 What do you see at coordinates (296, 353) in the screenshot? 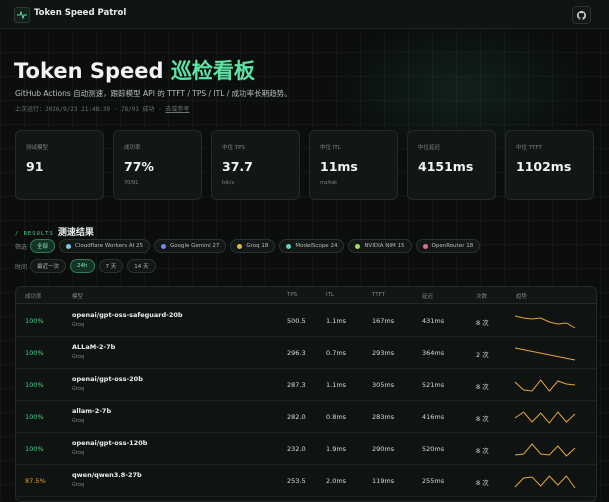
I see `tps-value: 296.3` at bounding box center [296, 353].